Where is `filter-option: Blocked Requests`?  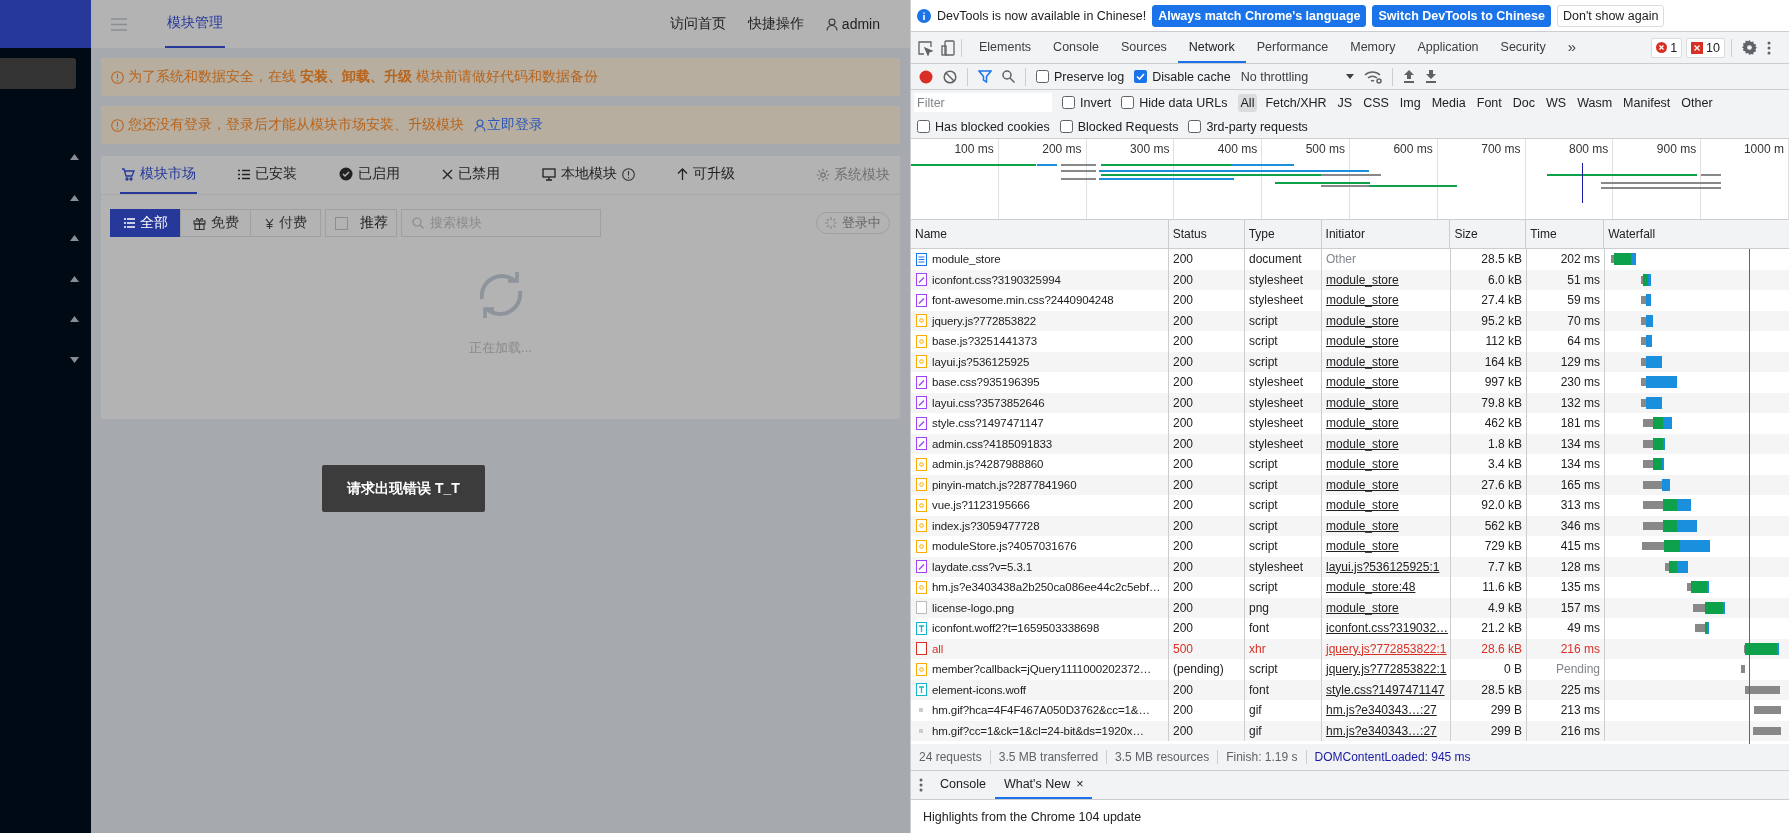
filter-option: Blocked Requests is located at coordinates (1119, 126).